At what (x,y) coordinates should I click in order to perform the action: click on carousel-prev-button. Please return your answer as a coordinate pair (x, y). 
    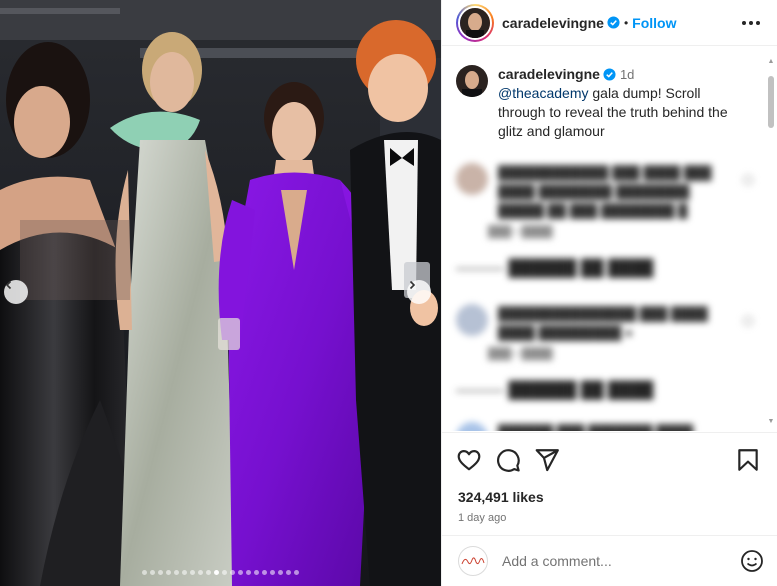
    Looking at the image, I should click on (16, 292).